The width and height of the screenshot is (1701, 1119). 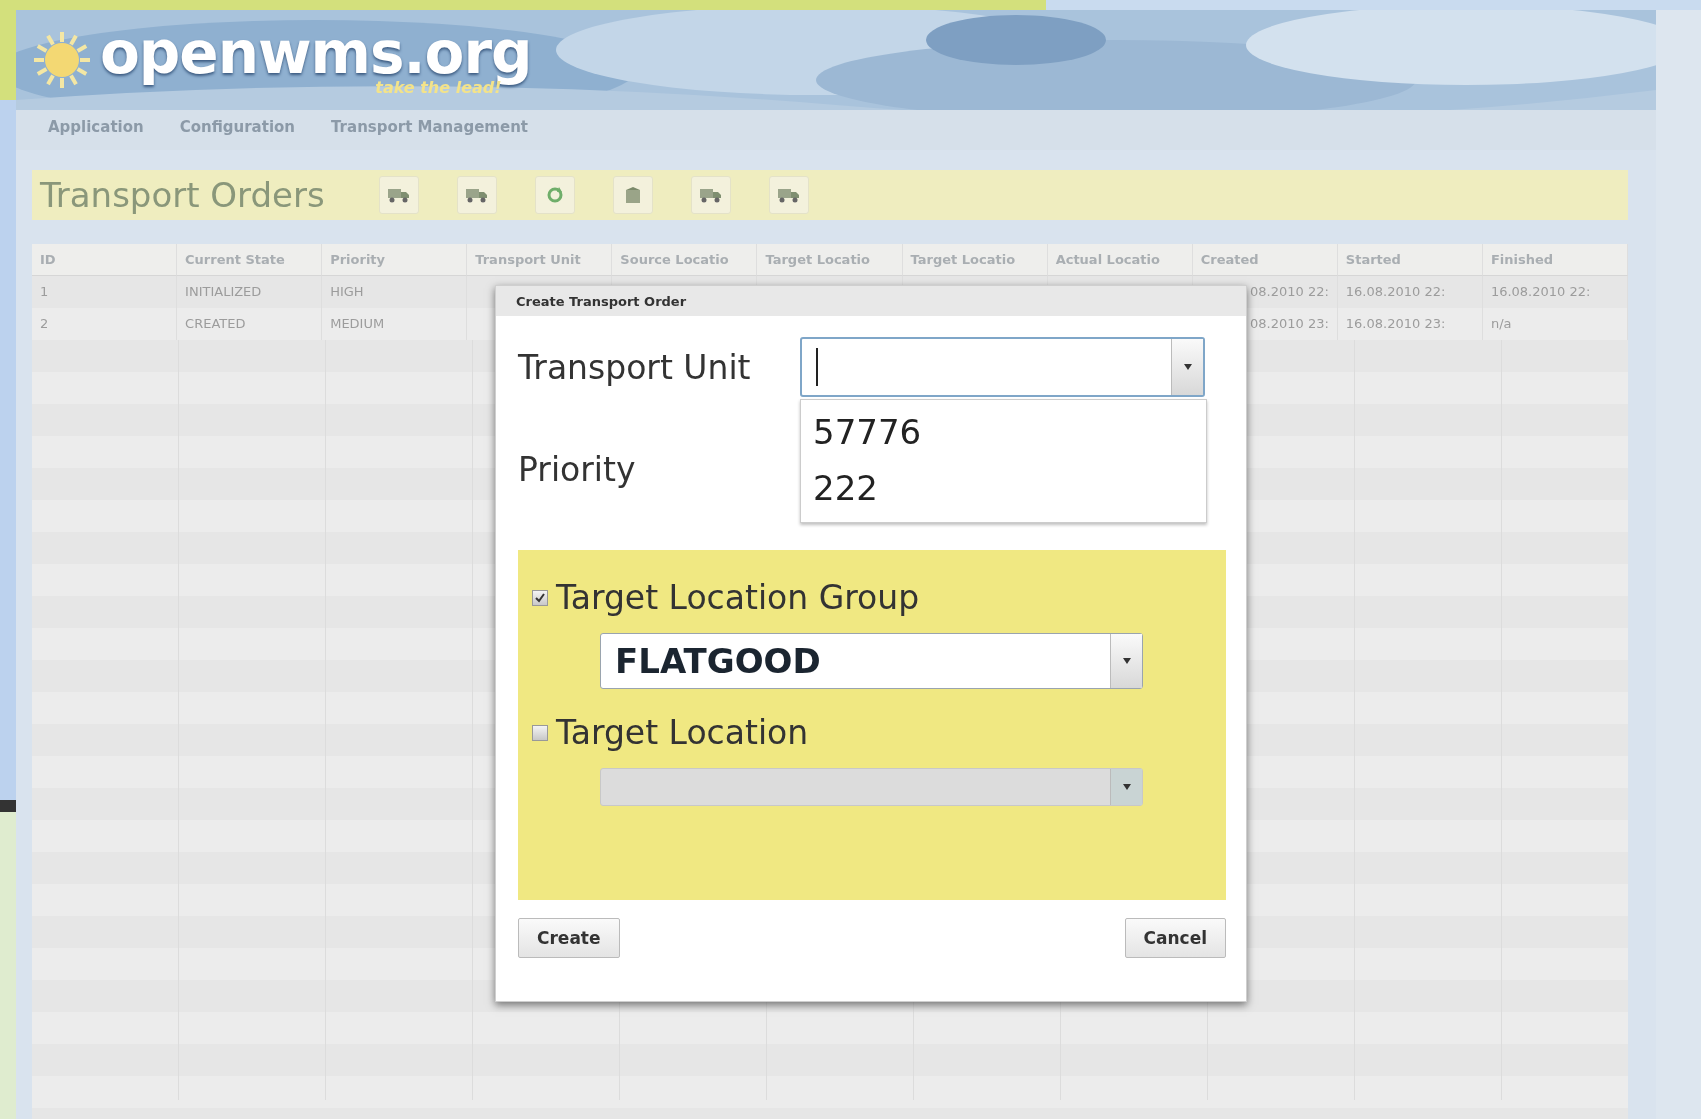 I want to click on menu-item: Transport Management, so click(x=429, y=130).